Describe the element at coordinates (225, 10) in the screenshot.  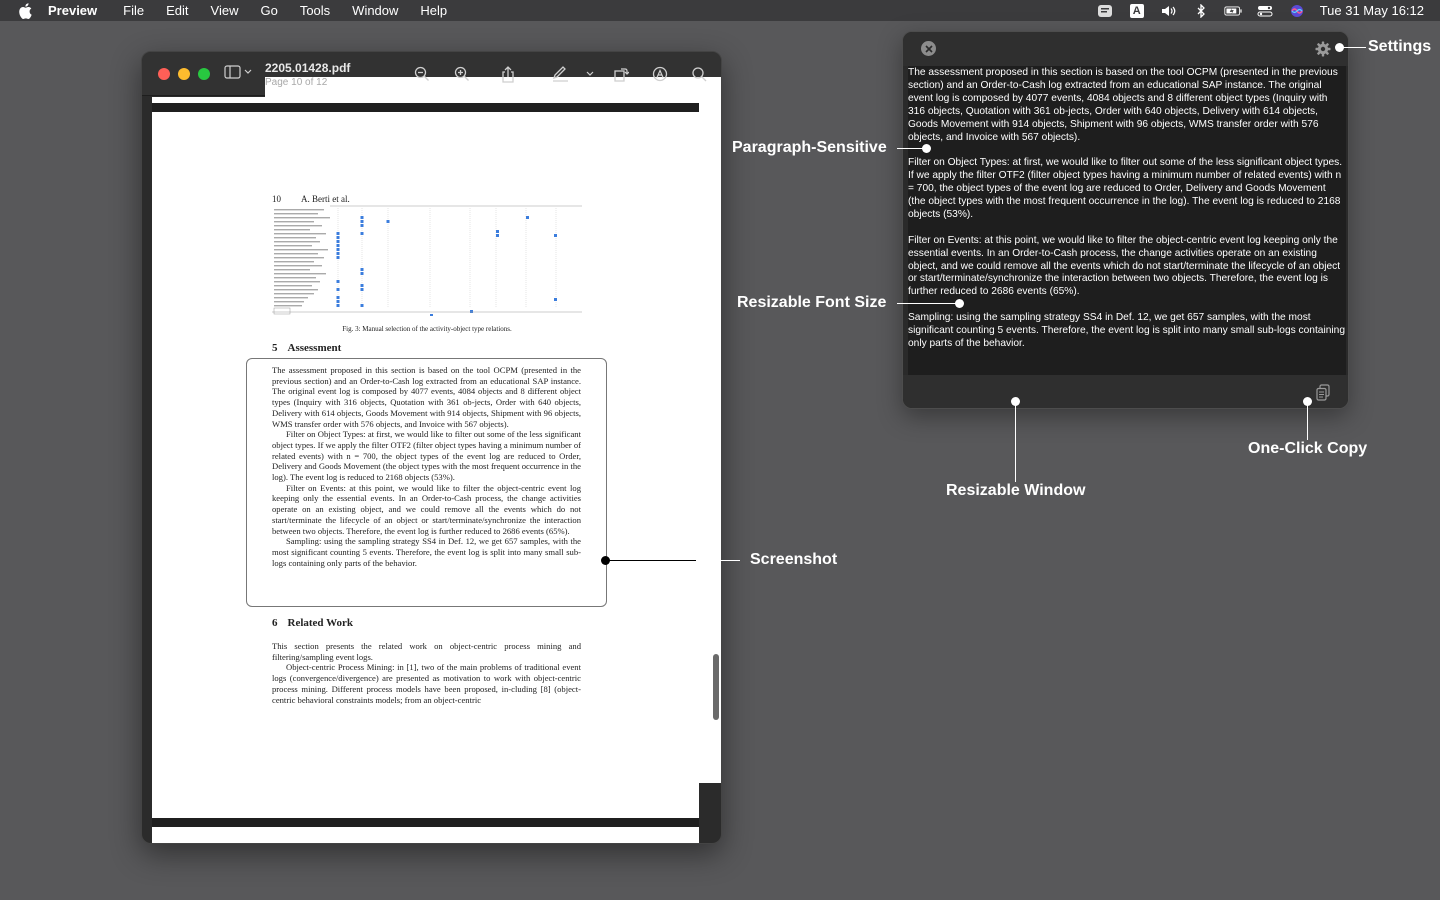
I see `menu-view: View` at that location.